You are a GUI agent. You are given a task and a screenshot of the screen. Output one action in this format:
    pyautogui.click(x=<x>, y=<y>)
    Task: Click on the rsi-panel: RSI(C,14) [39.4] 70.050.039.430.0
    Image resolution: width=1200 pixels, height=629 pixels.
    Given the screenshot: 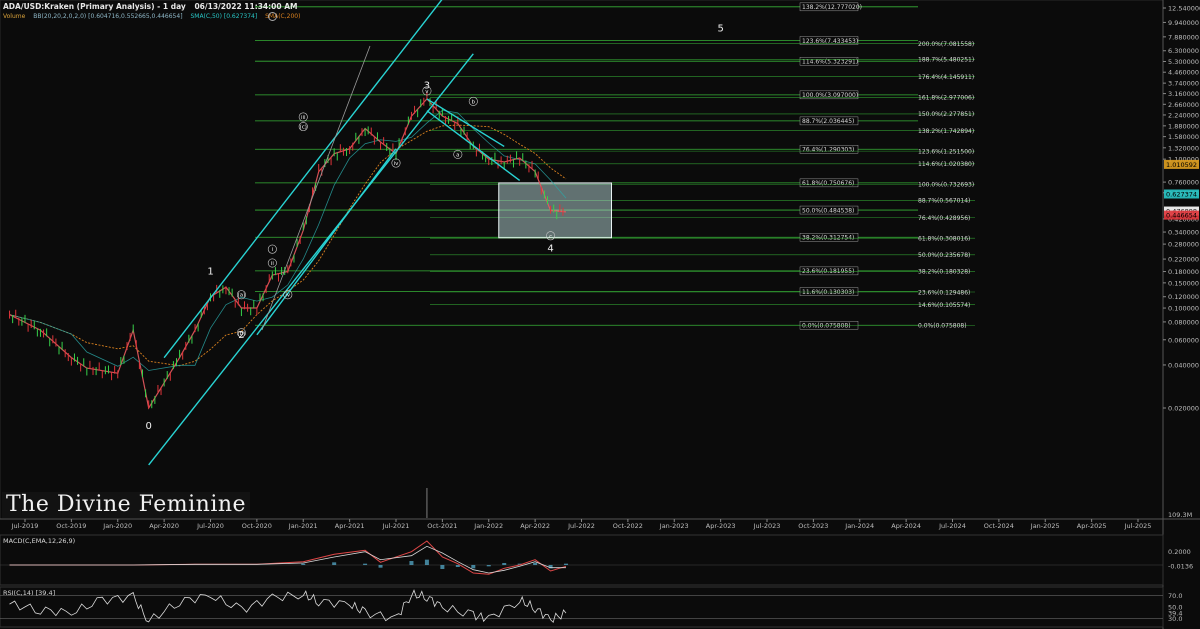 What is the action you would take?
    pyautogui.click(x=591, y=607)
    